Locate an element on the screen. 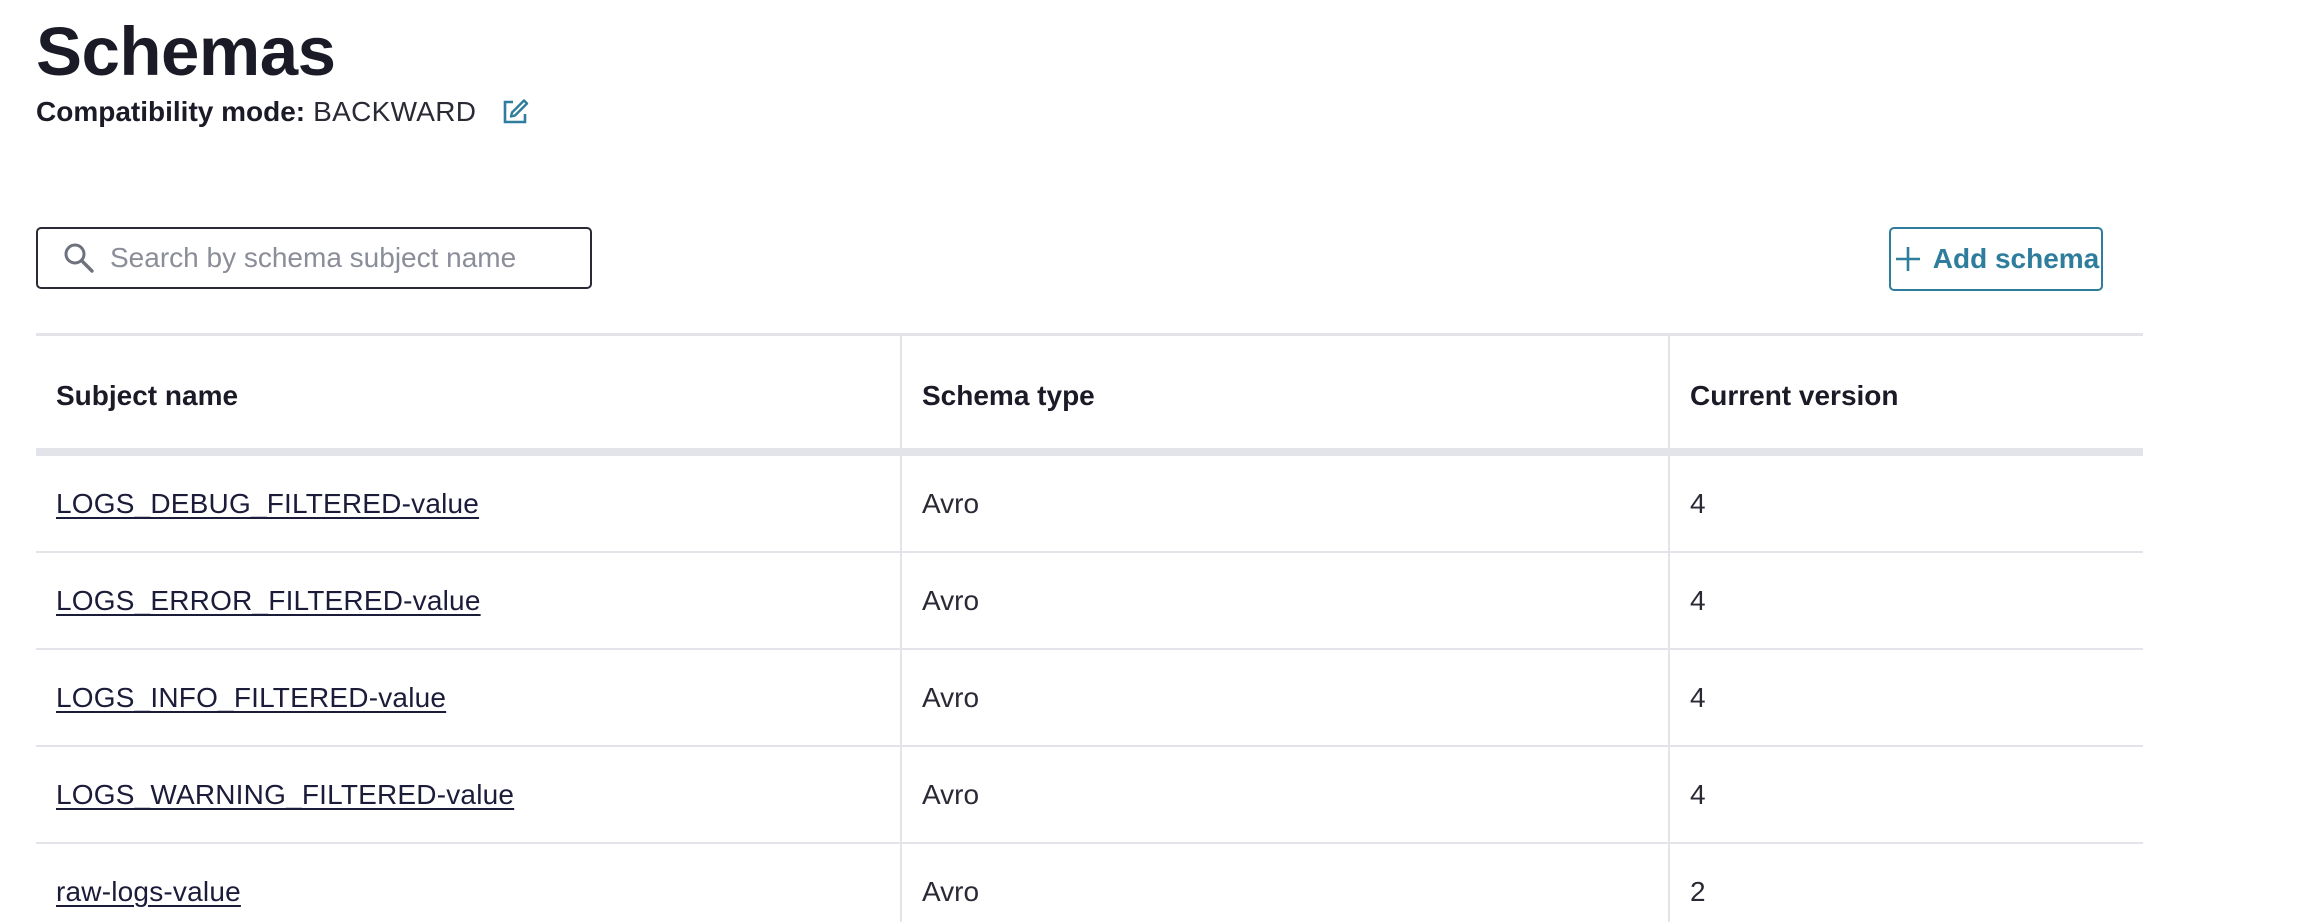 The image size is (2306, 922). add-schema-button: Add schema is located at coordinates (1996, 259).